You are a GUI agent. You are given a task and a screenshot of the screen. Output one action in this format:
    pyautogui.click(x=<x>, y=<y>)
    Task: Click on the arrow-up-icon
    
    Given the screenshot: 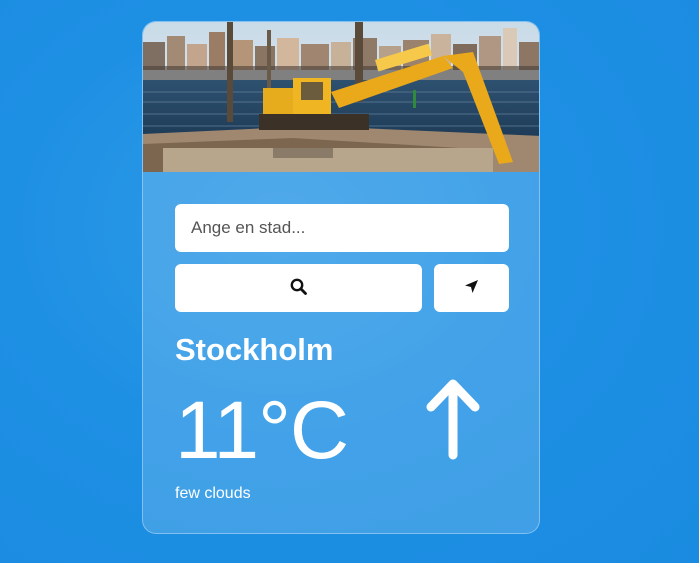 What is the action you would take?
    pyautogui.click(x=453, y=419)
    